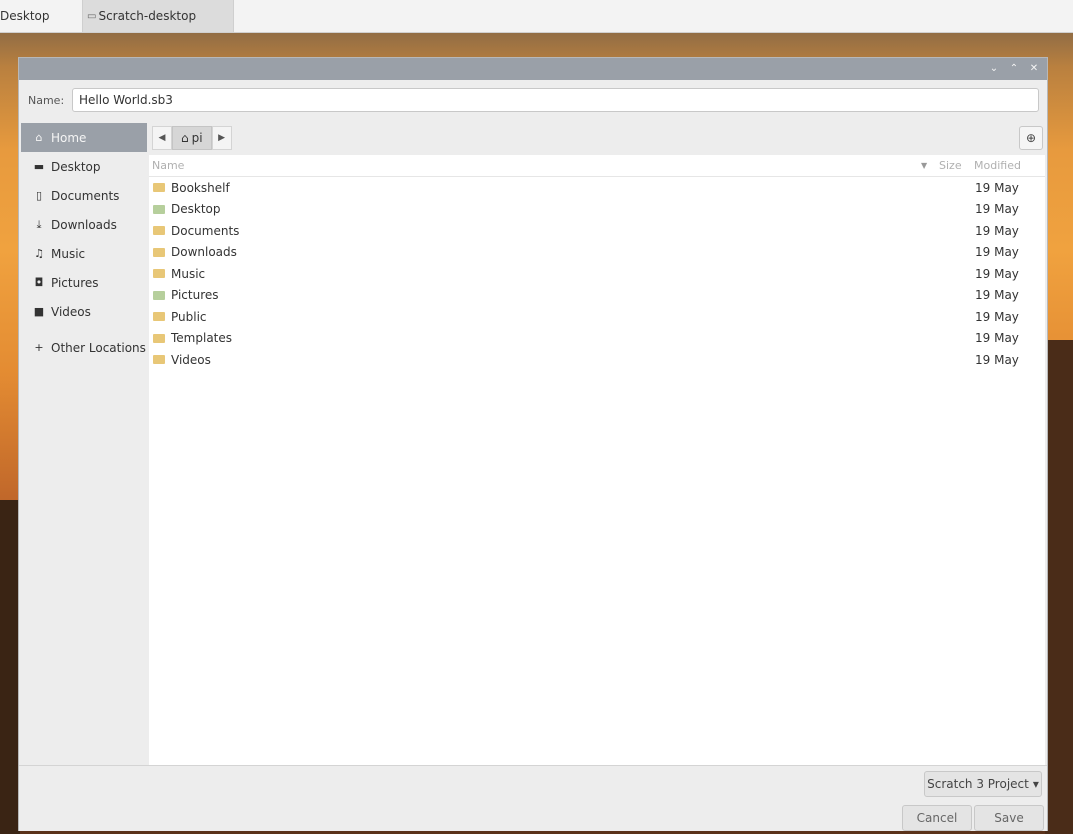 Image resolution: width=1073 pixels, height=834 pixels. Describe the element at coordinates (98, 347) in the screenshot. I see `sidebar-item-label: Other Locations` at that location.